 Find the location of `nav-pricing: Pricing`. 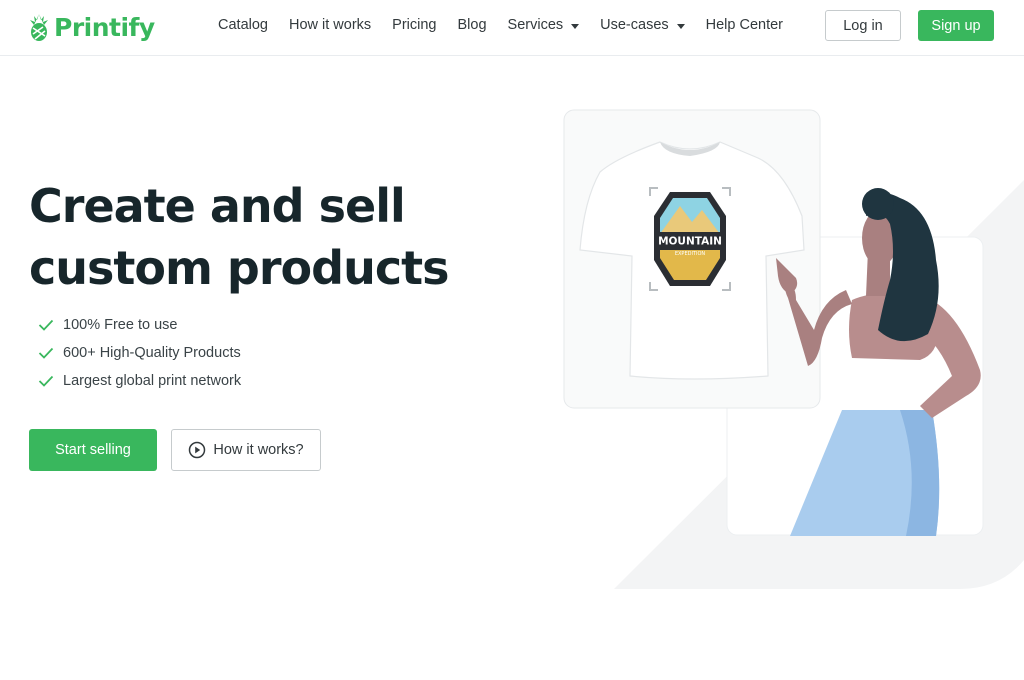

nav-pricing: Pricing is located at coordinates (414, 25).